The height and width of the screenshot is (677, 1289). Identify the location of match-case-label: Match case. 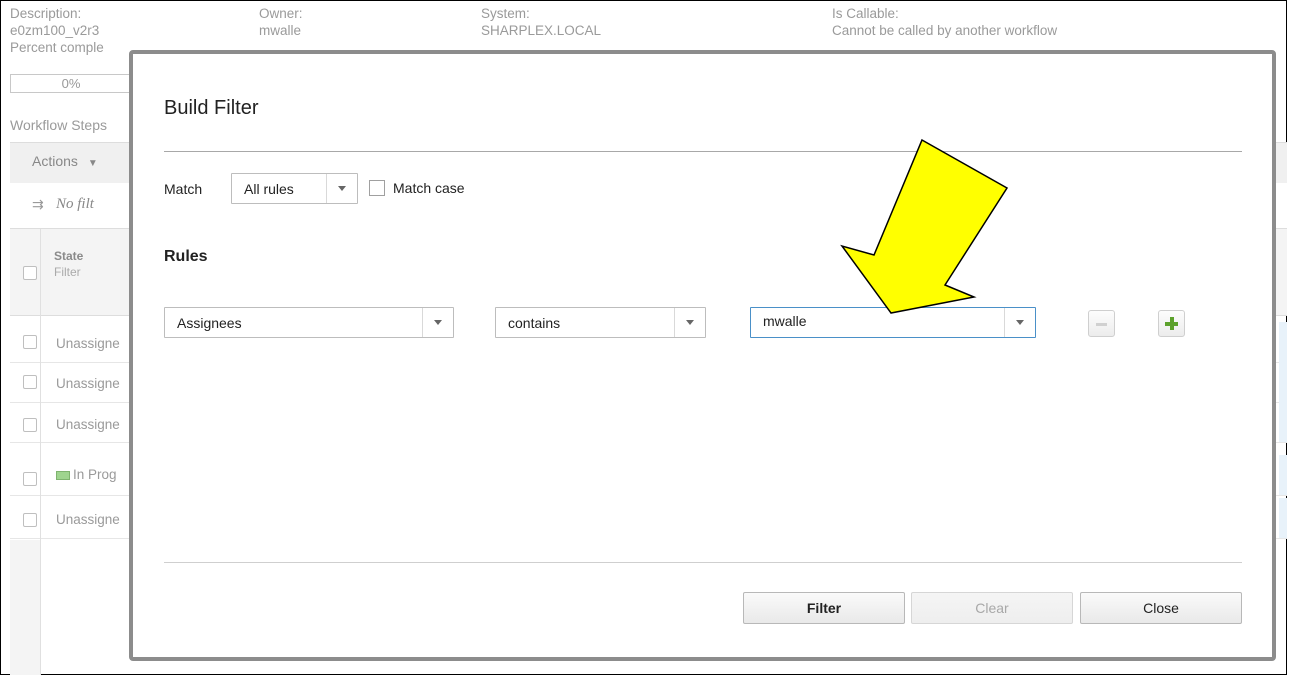
(429, 188).